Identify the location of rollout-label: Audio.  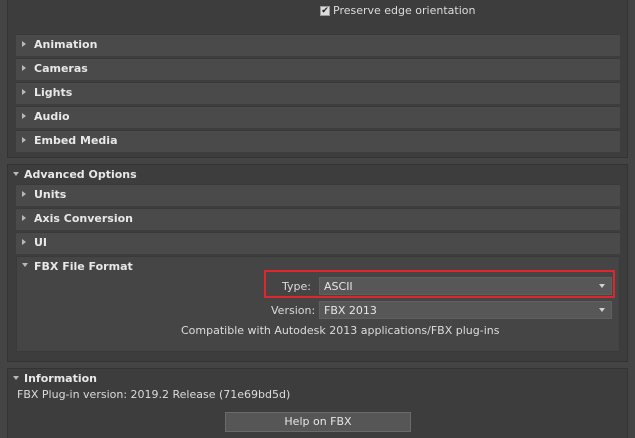
(52, 116).